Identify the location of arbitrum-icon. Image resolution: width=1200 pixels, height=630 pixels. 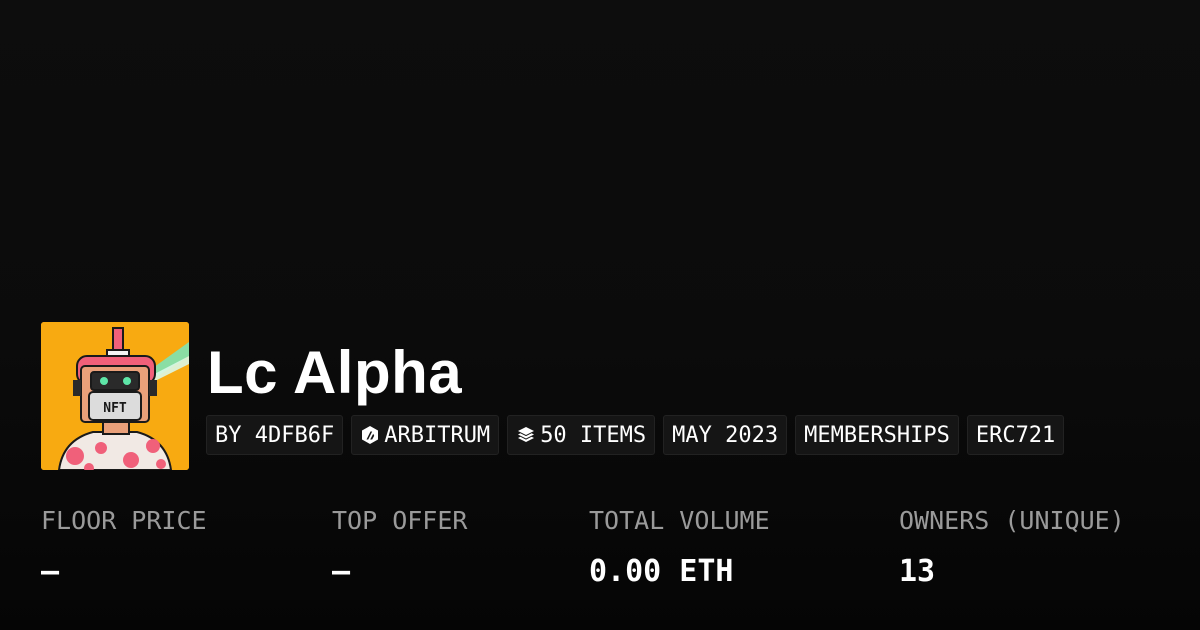
(370, 435).